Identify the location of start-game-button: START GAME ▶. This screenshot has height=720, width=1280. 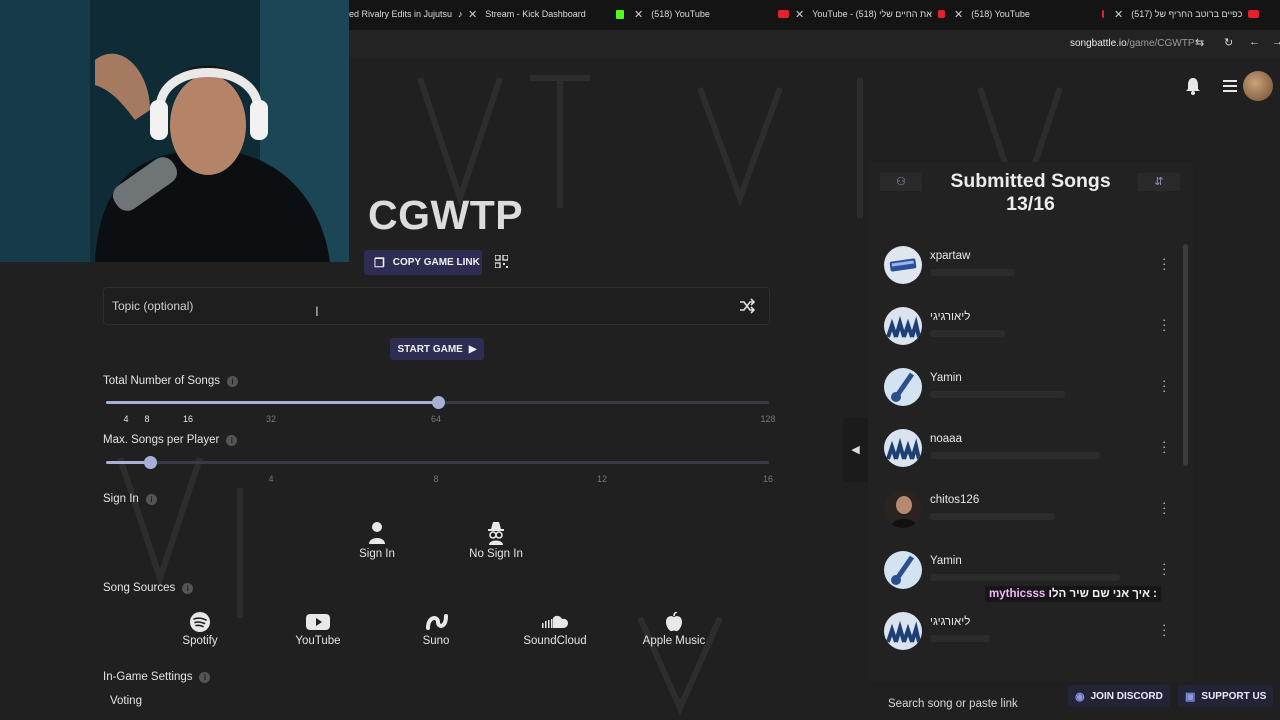
(437, 349).